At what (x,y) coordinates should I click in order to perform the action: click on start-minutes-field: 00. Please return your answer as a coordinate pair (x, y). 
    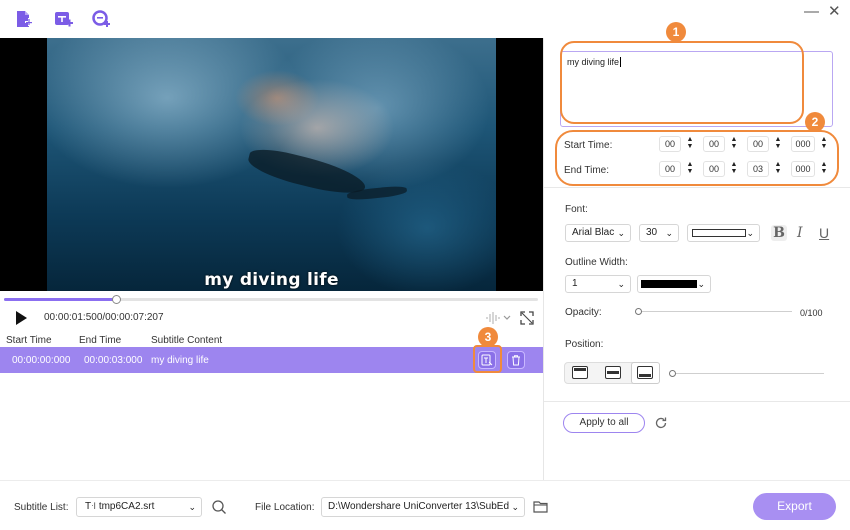
    Looking at the image, I should click on (714, 144).